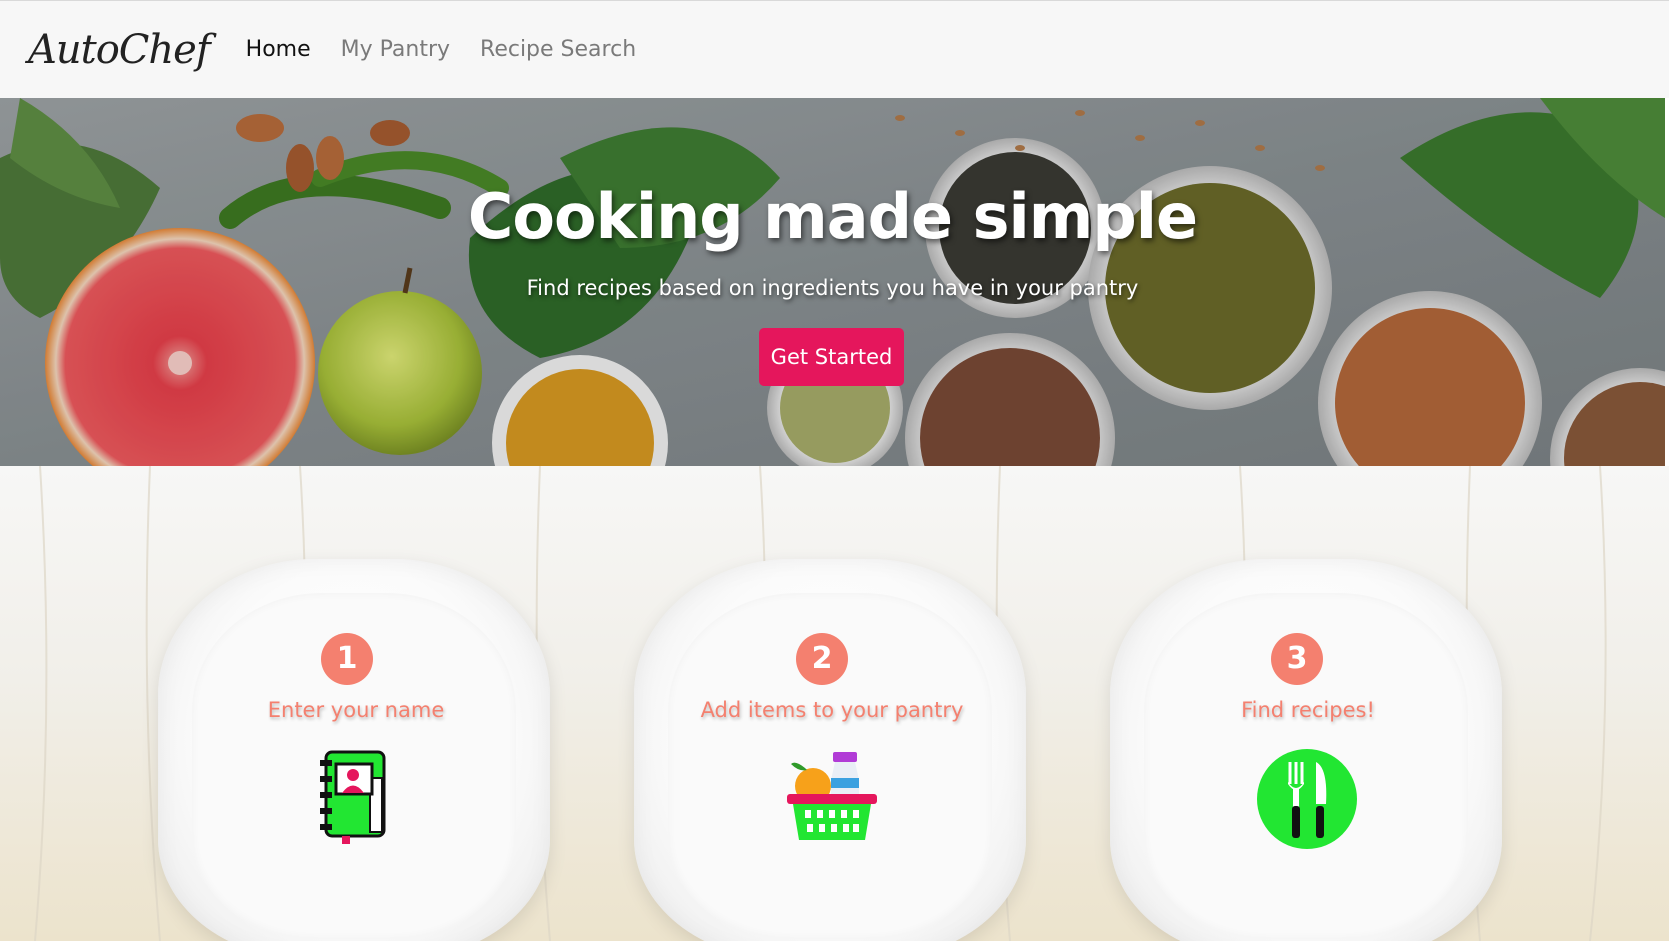 This screenshot has height=941, width=1669. I want to click on brand-logo: AutoChef, so click(119, 50).